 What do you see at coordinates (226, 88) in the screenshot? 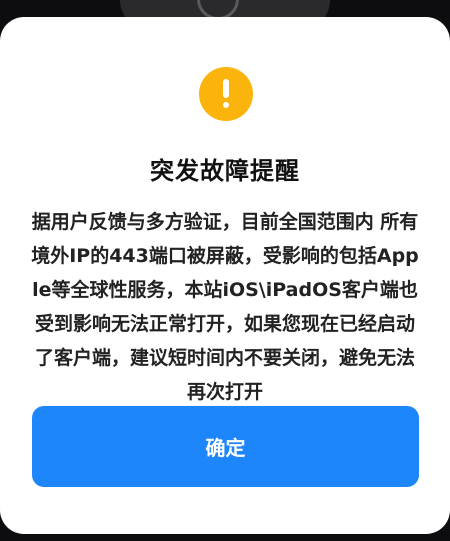
I see `warning-icon-bar` at bounding box center [226, 88].